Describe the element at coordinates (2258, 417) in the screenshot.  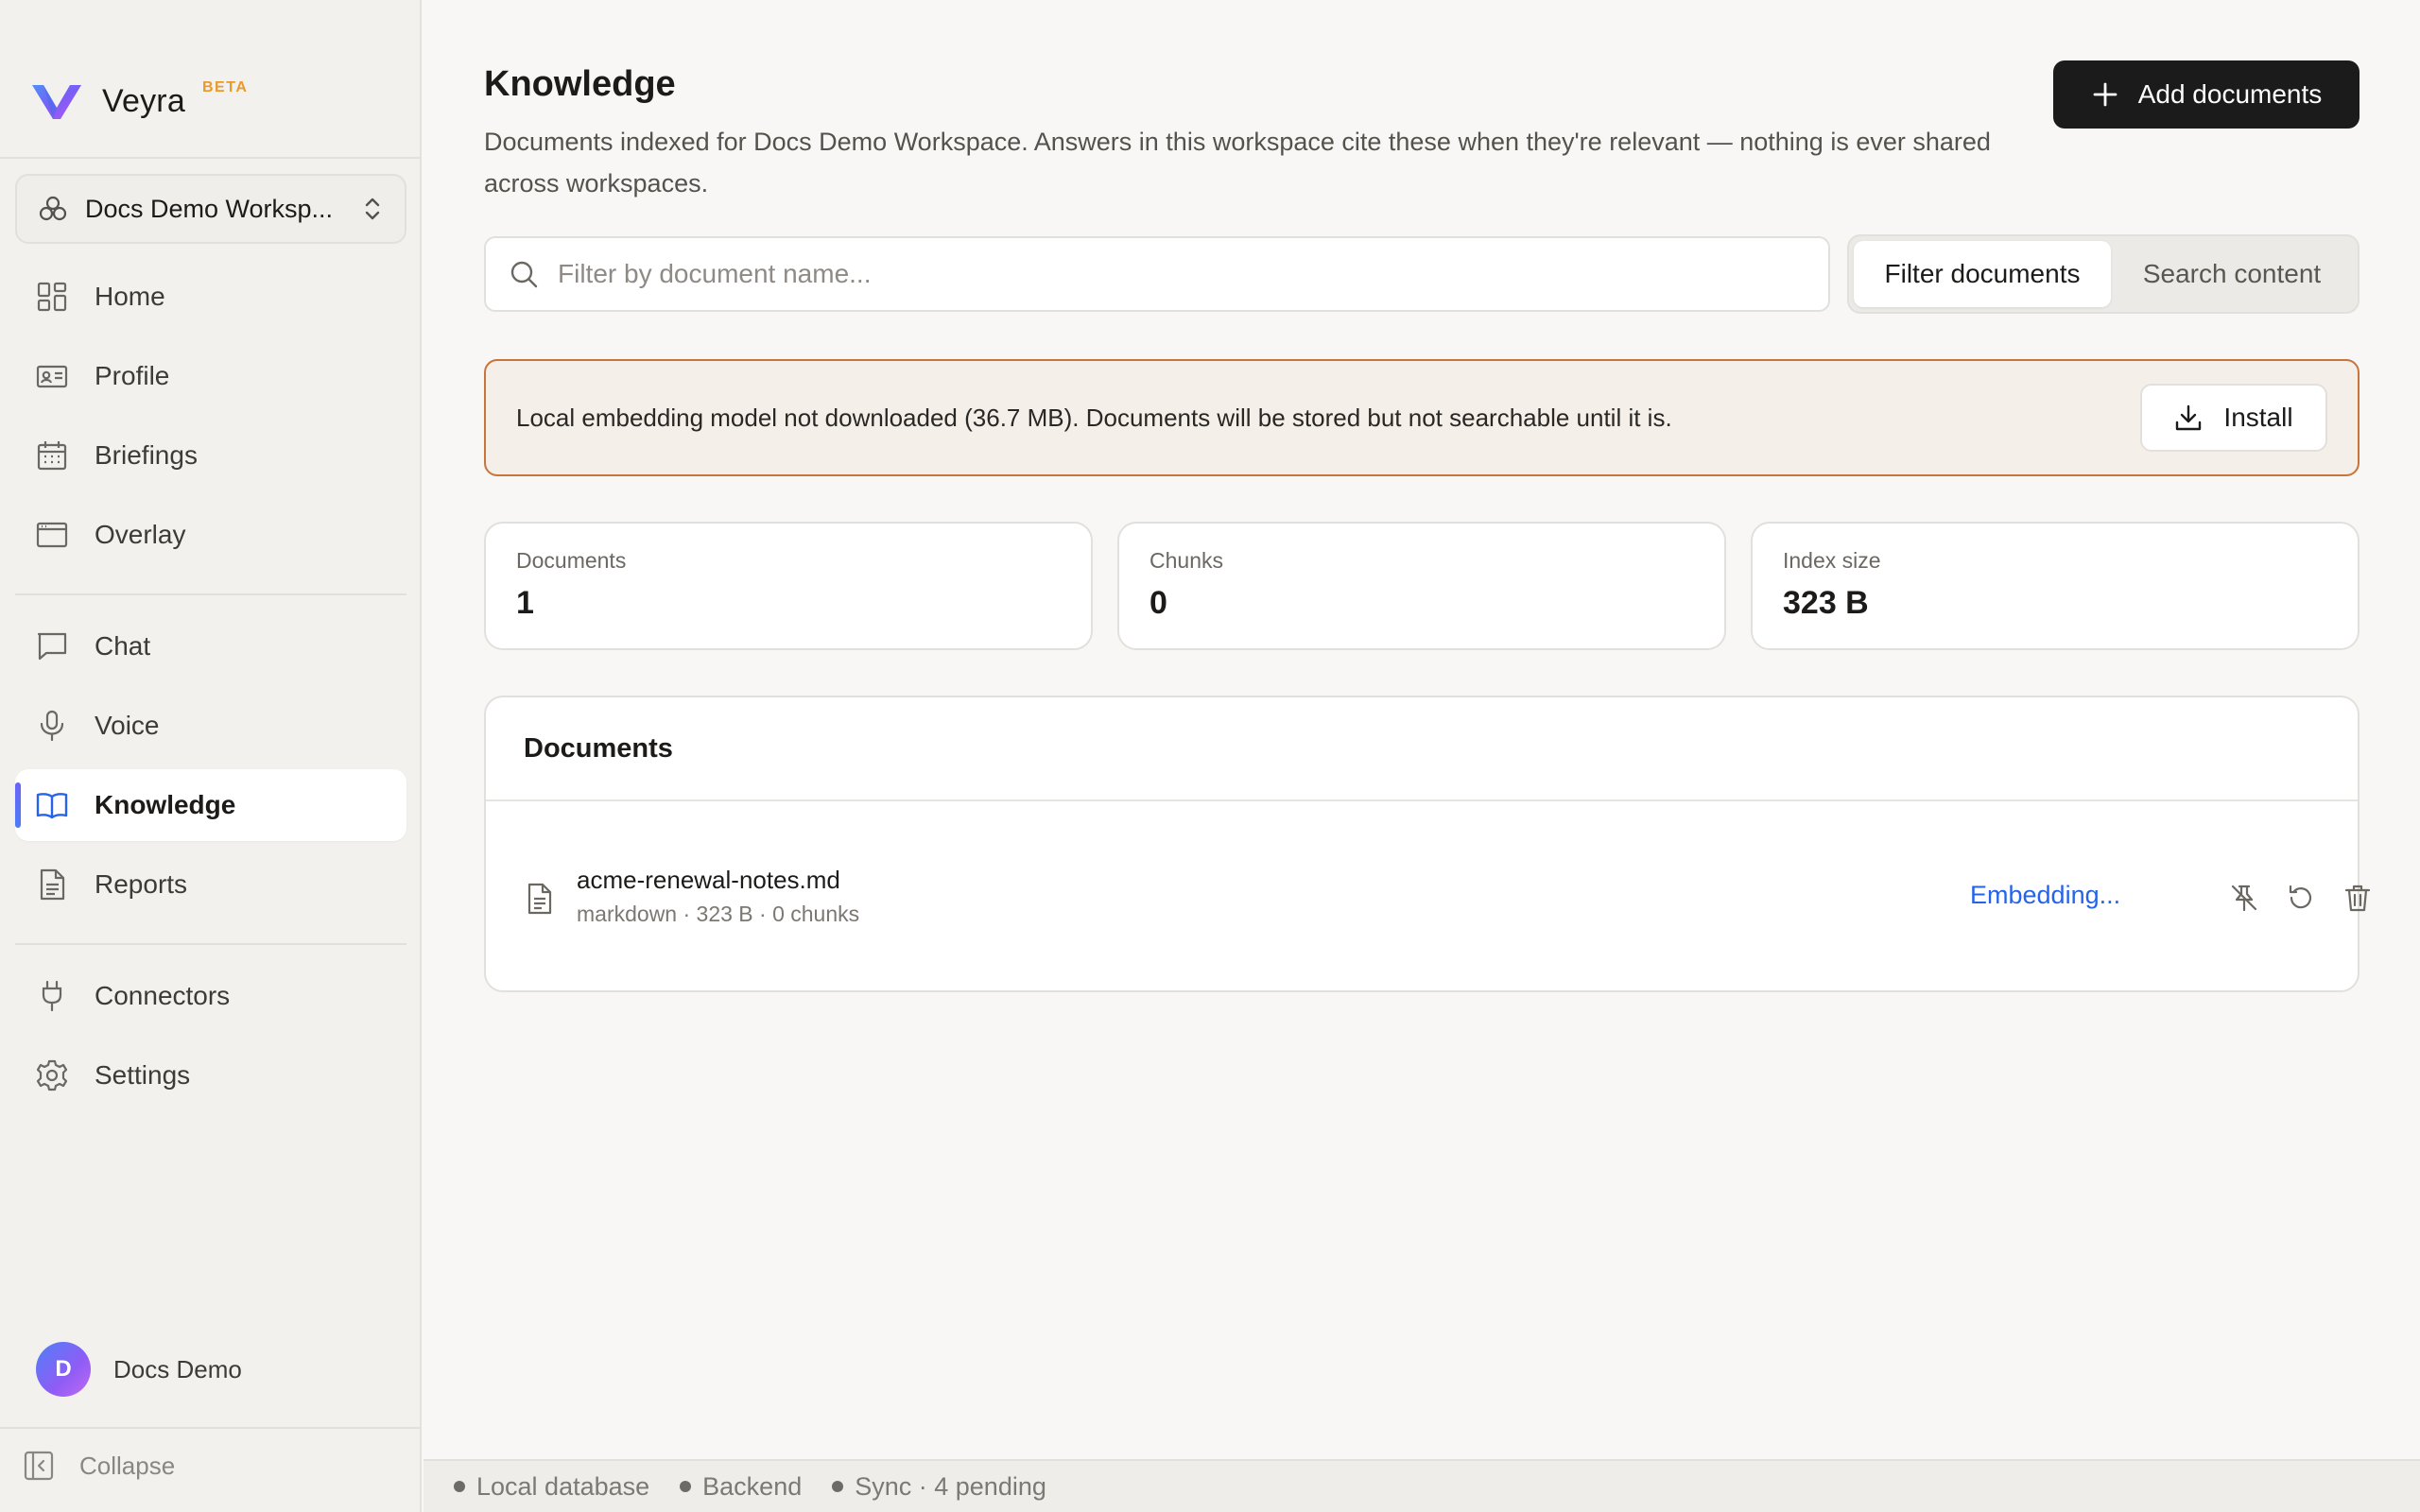
I see `install-label: Install` at that location.